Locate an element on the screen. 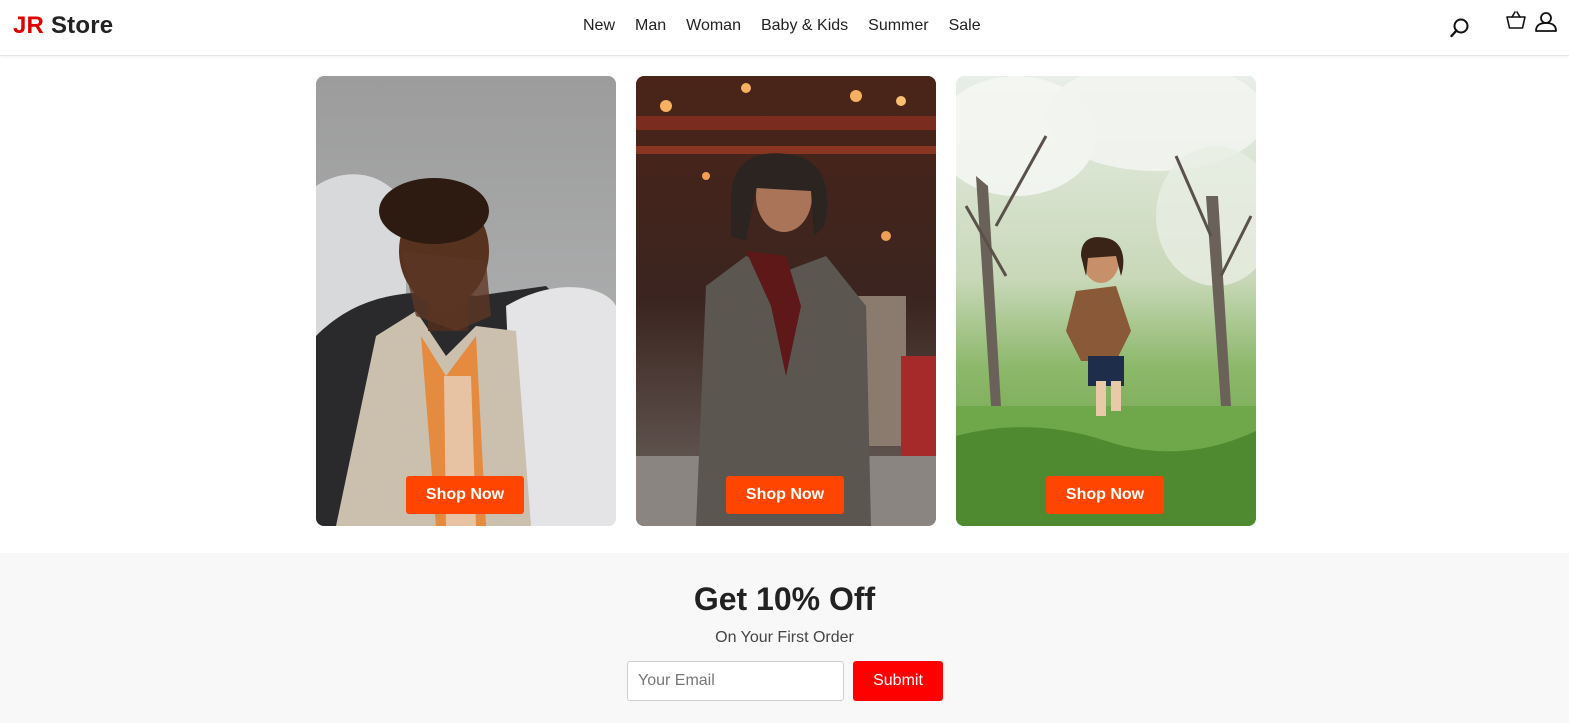 The width and height of the screenshot is (1569, 723). nav-item-summer: Summer is located at coordinates (898, 26).